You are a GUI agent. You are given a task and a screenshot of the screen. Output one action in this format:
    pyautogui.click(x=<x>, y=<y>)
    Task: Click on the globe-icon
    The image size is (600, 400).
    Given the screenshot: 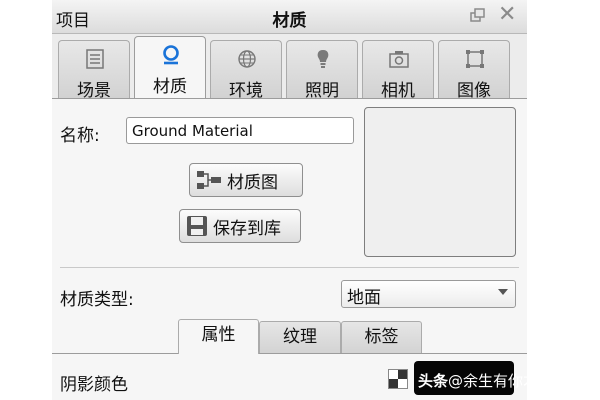 What is the action you would take?
    pyautogui.click(x=247, y=59)
    